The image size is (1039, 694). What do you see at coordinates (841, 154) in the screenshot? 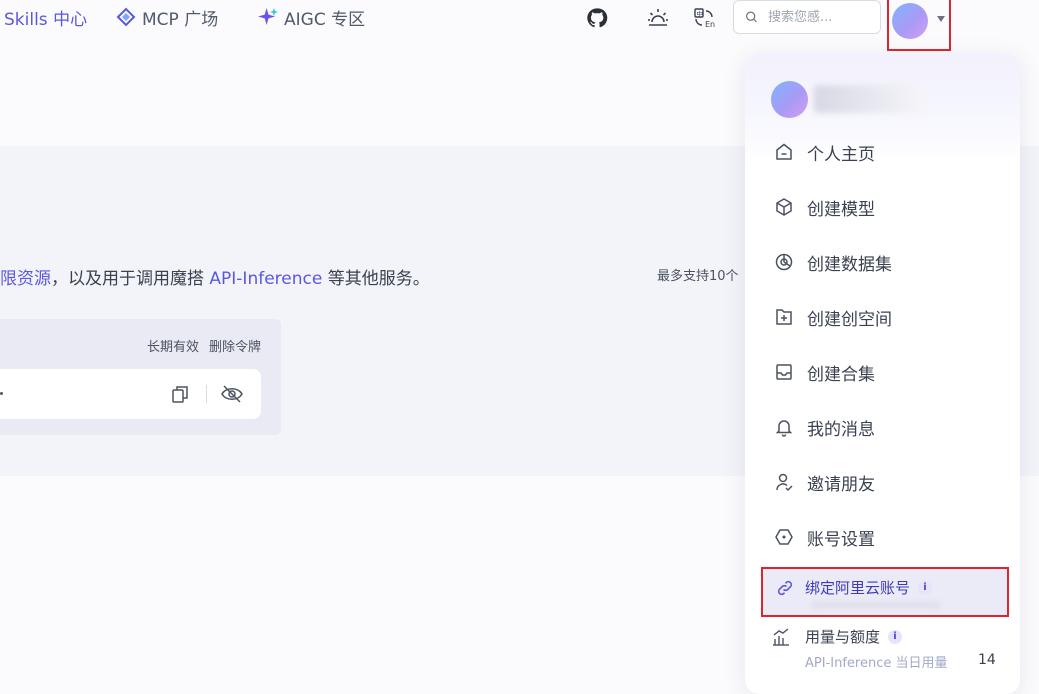
I see `menu-item-label: 个人主页` at bounding box center [841, 154].